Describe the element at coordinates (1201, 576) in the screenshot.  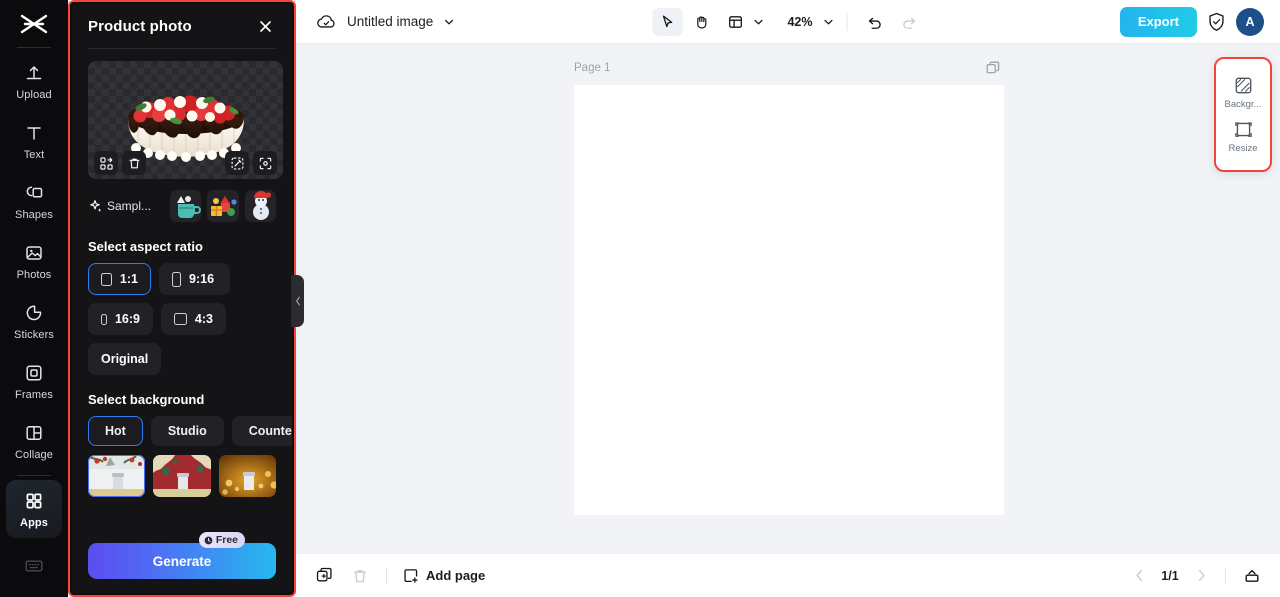
I see `next-page-button` at that location.